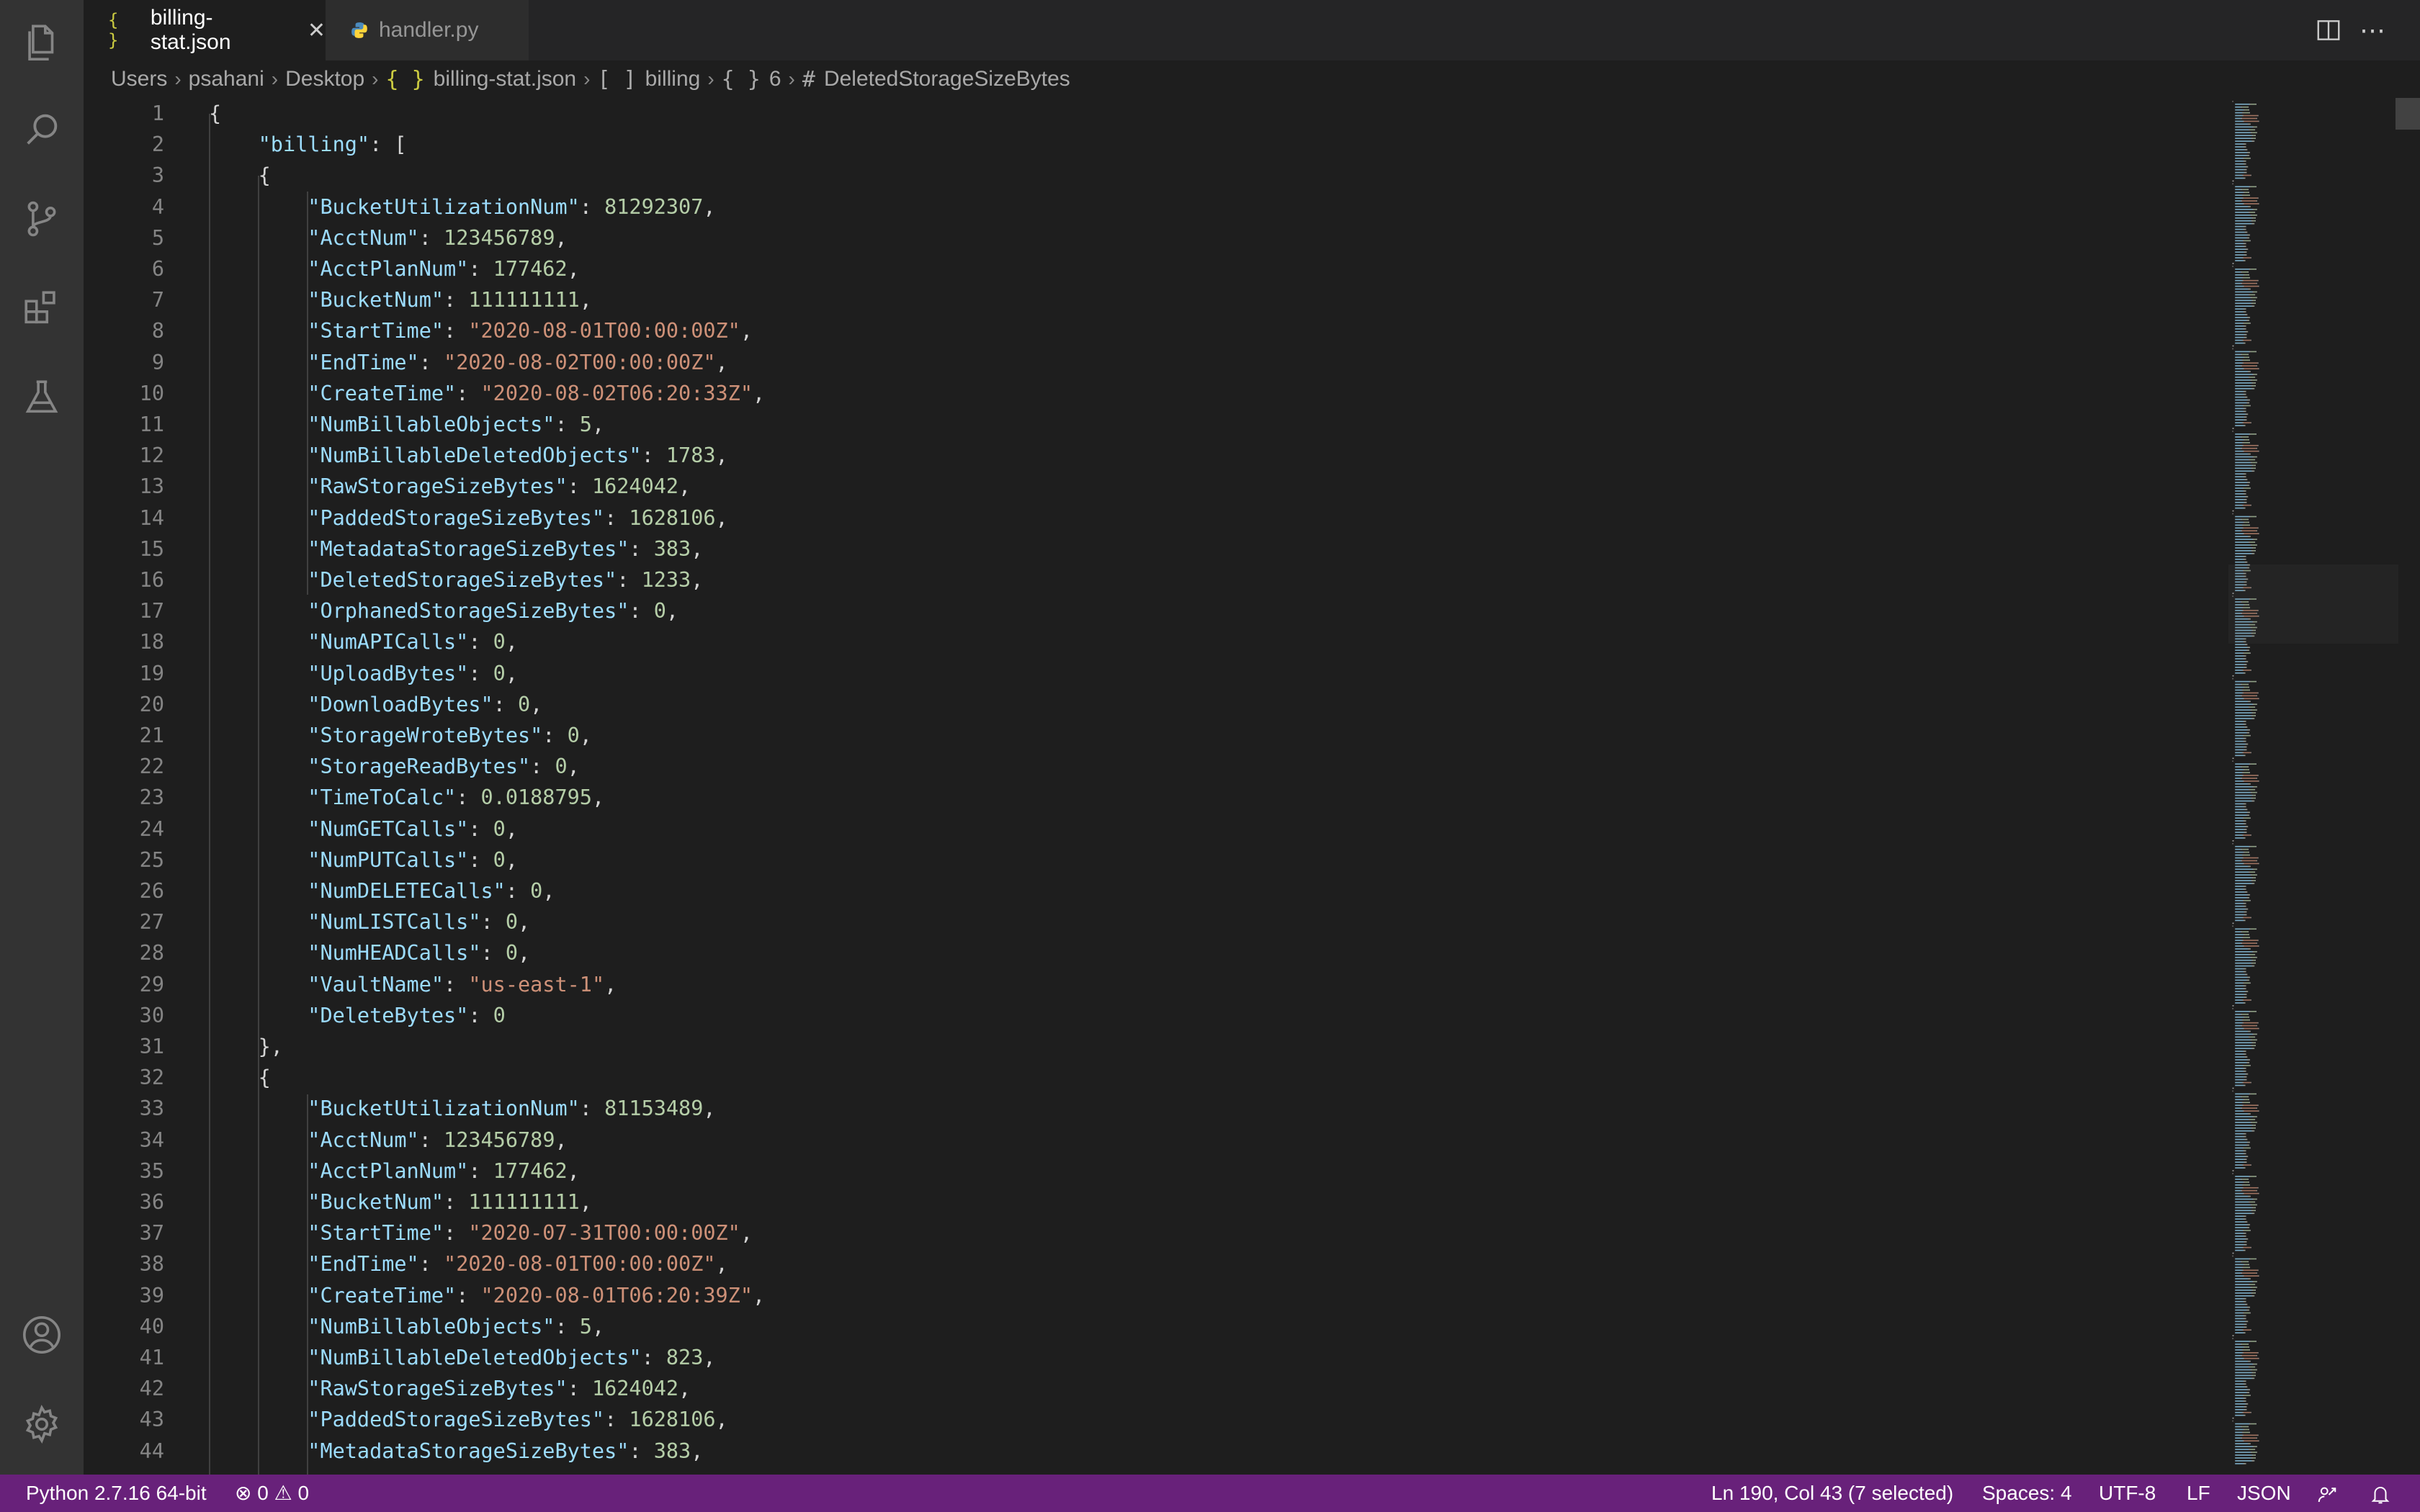 This screenshot has height=1512, width=2420. I want to click on code-line: 29 "VaultName": "us-east-1",, so click(1153, 984).